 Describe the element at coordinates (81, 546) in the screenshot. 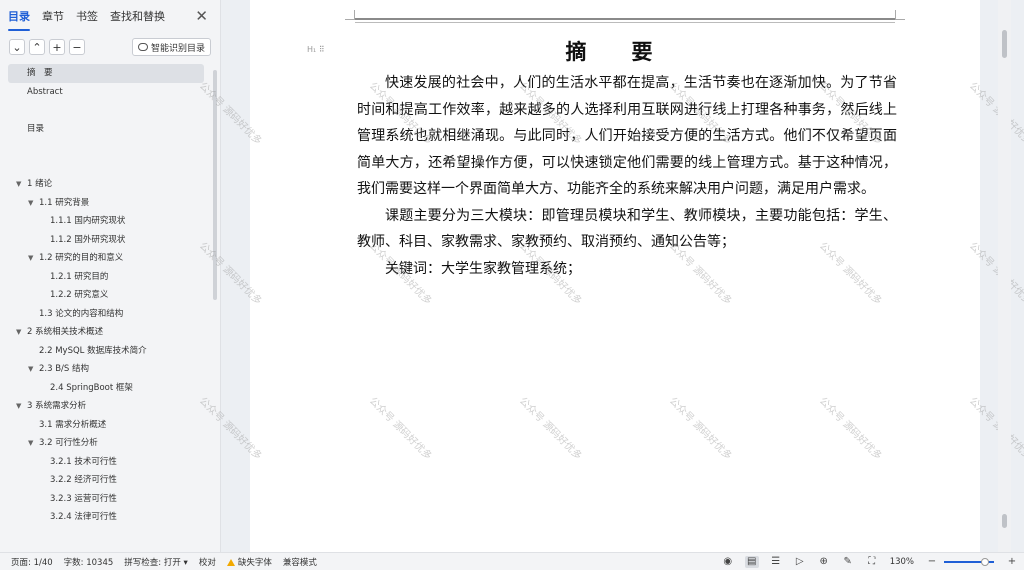

I see `toc-item-label: 3.3 系统功能需求分析` at that location.